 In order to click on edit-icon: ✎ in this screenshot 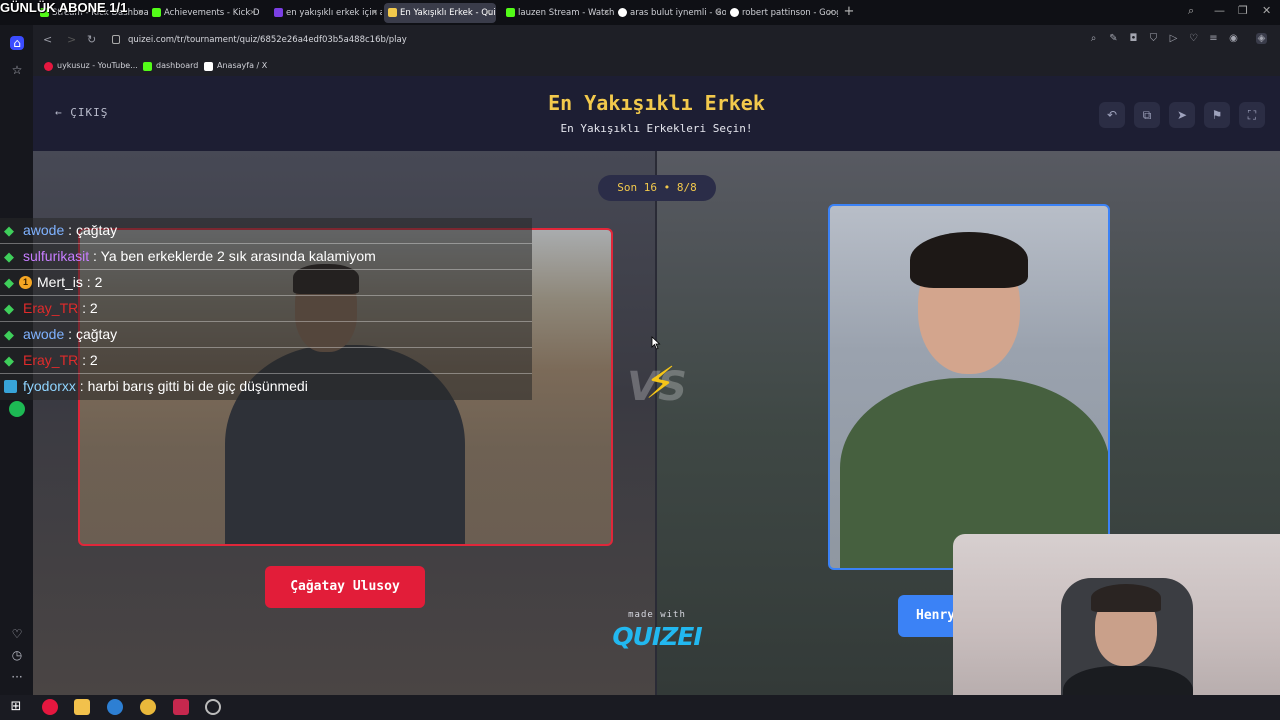, I will do `click(1113, 38)`.